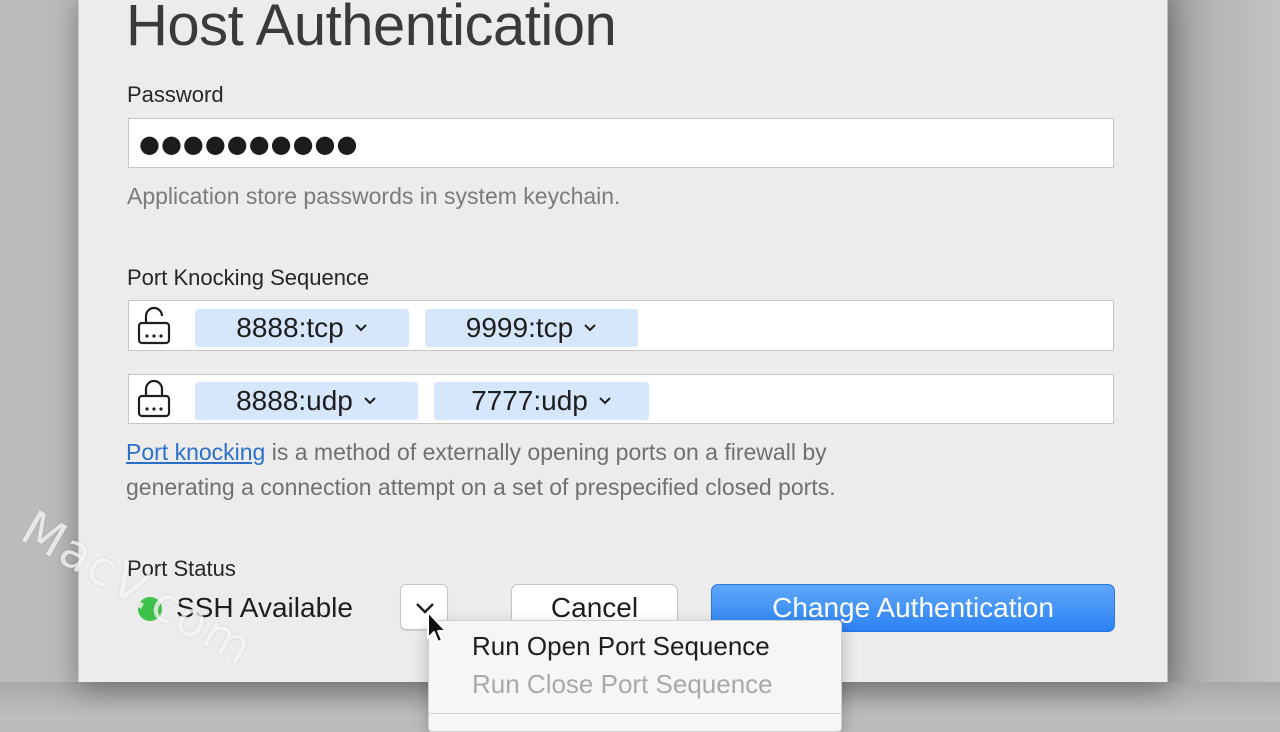  What do you see at coordinates (437, 627) in the screenshot?
I see `mouse-cursor-icon` at bounding box center [437, 627].